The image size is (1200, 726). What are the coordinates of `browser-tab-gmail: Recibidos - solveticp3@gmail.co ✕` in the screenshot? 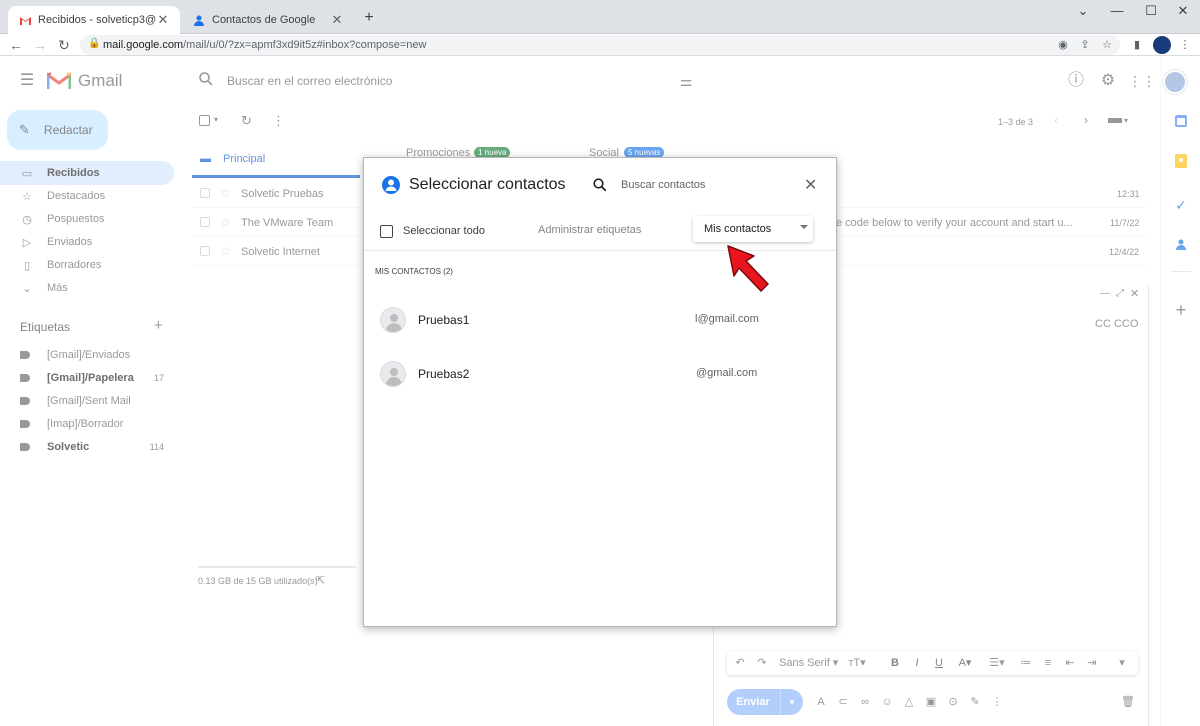 It's located at (94, 20).